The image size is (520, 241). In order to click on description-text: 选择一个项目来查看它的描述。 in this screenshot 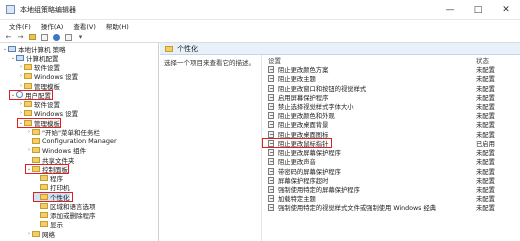, I will do `click(209, 63)`.